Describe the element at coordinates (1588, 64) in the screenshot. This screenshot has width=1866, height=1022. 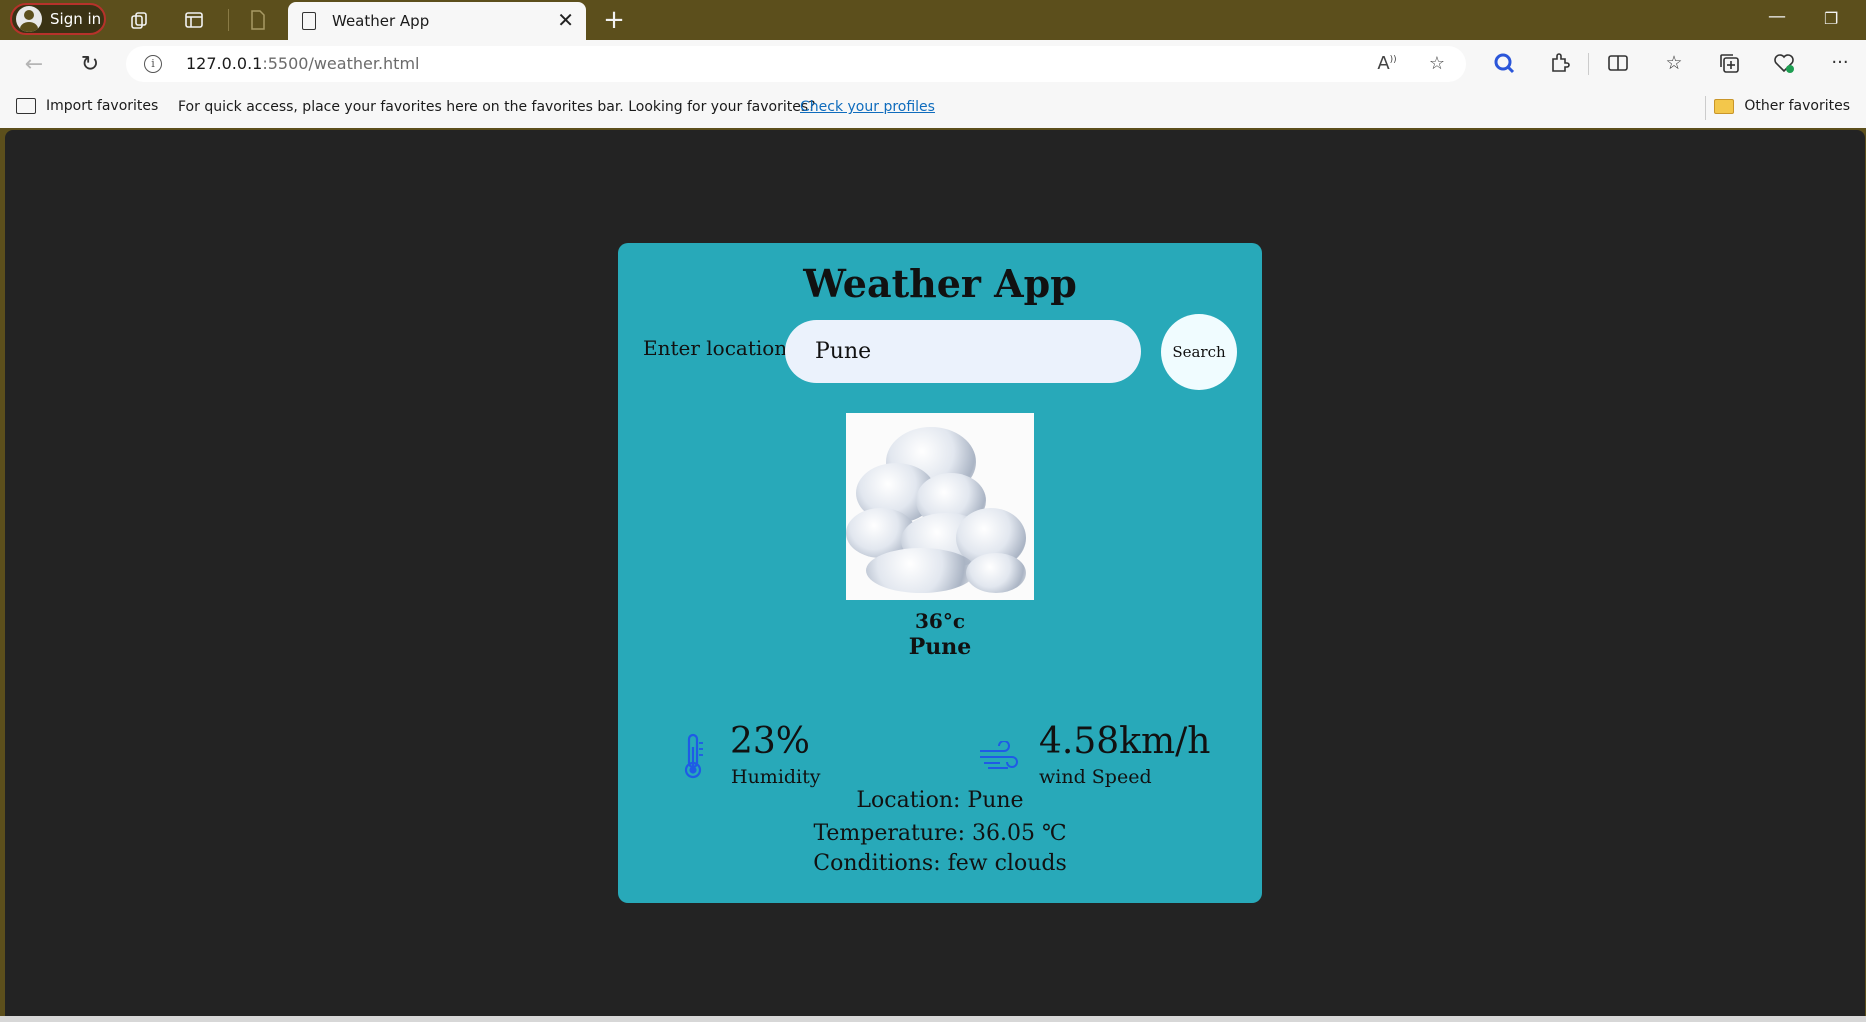
I see `toolbar-divider` at that location.